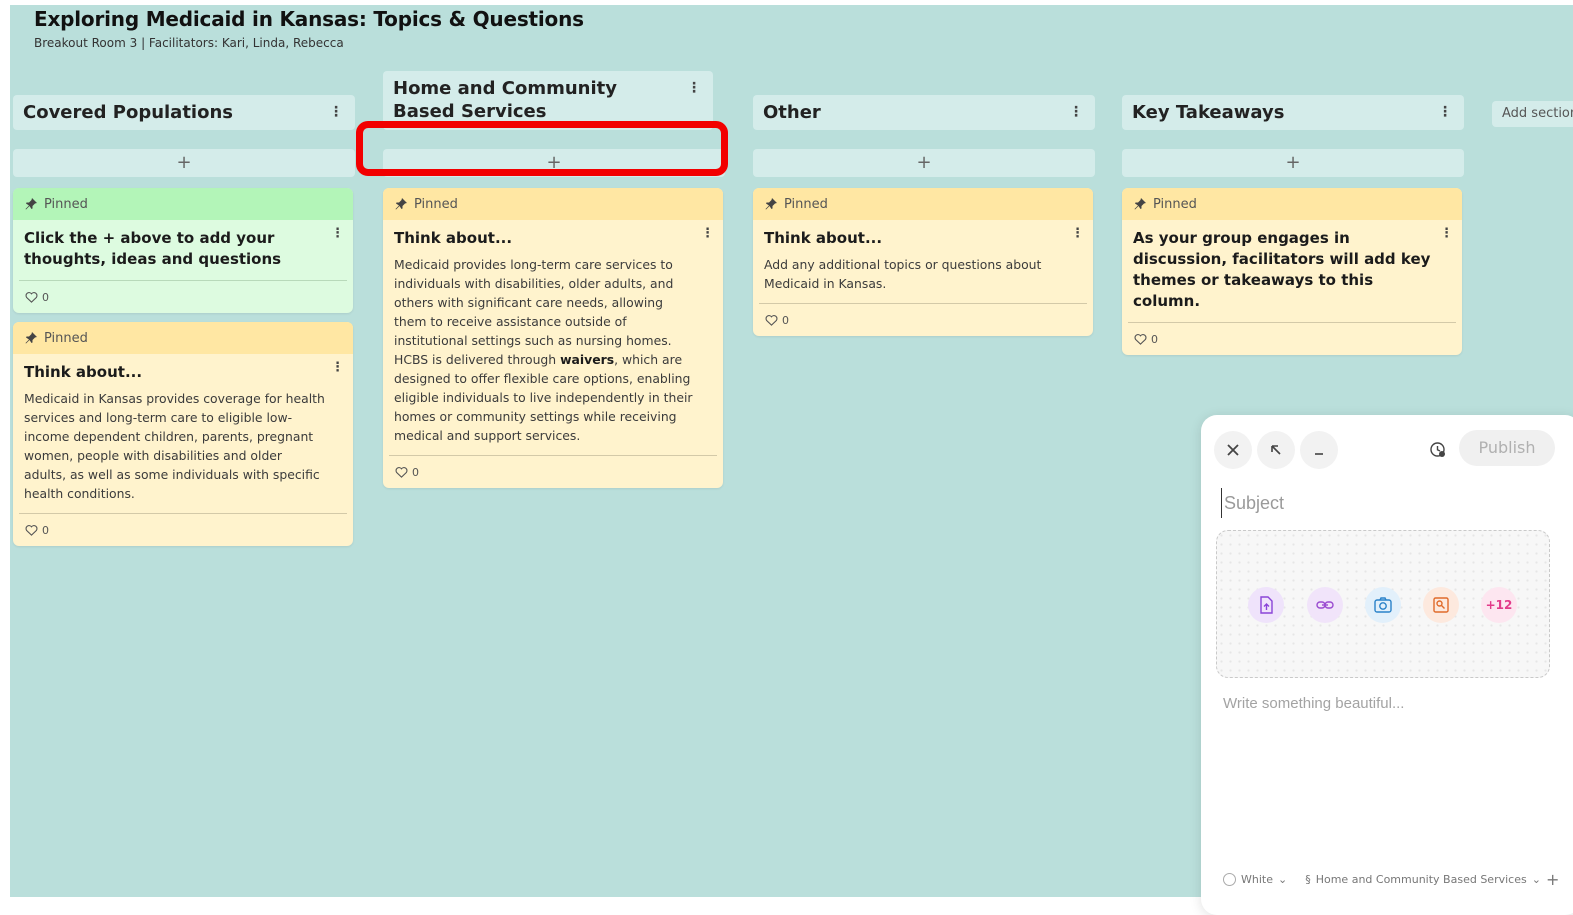  Describe the element at coordinates (1552, 879) in the screenshot. I see `more-options-button: +` at that location.